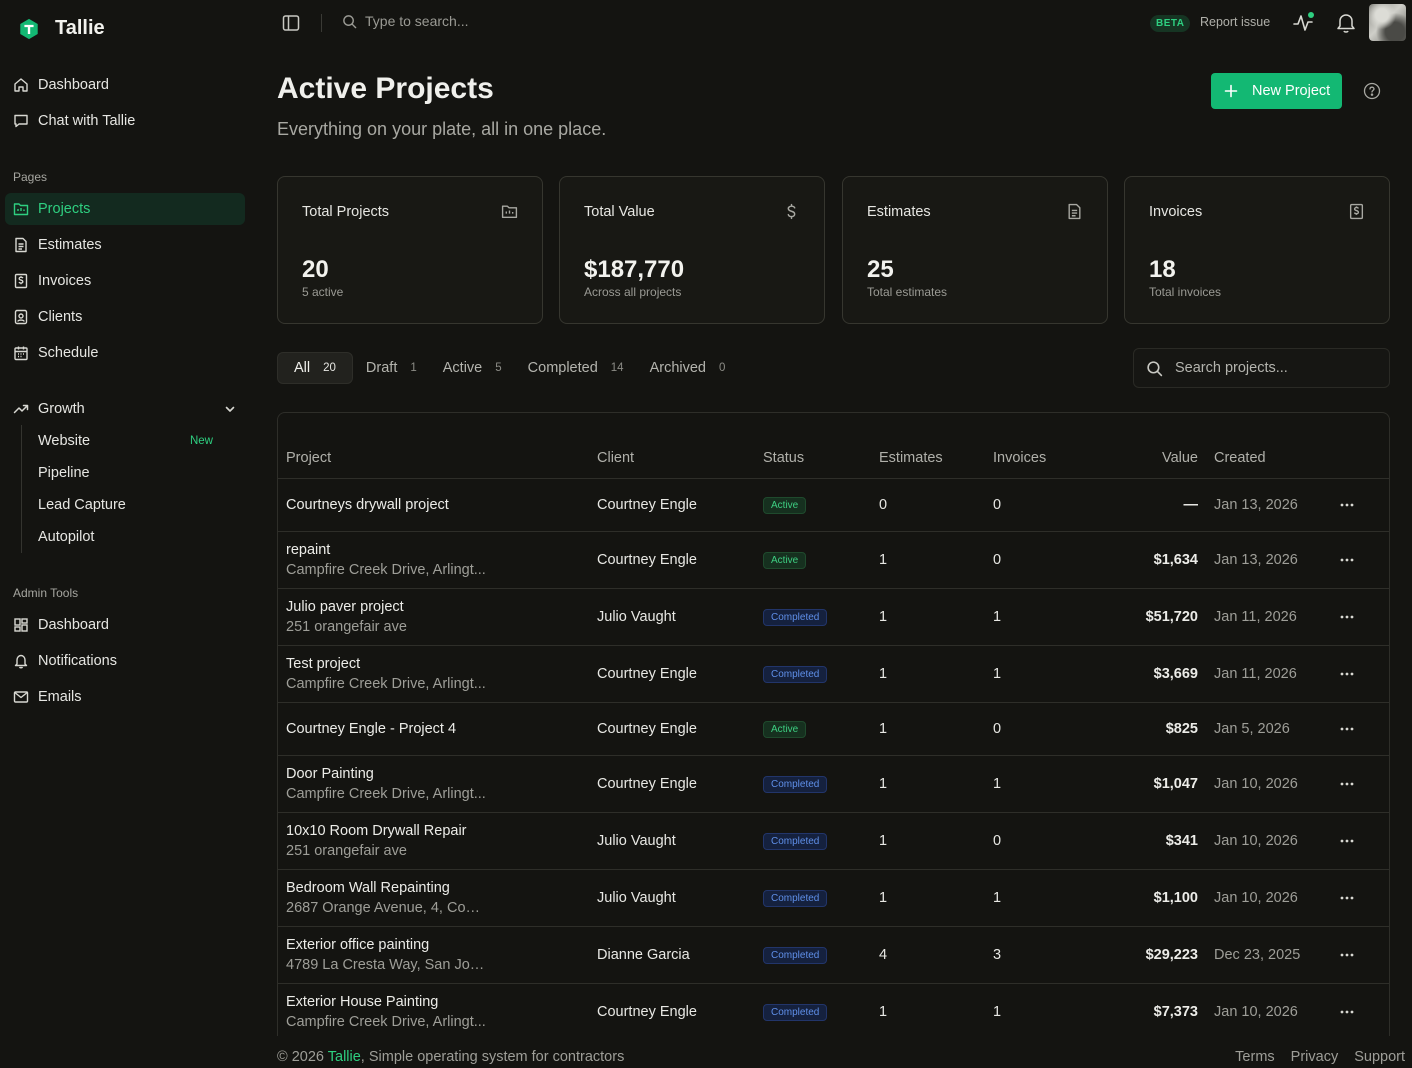 This screenshot has height=1068, width=1412. What do you see at coordinates (1151, 446) in the screenshot?
I see `column-header-value: Value` at bounding box center [1151, 446].